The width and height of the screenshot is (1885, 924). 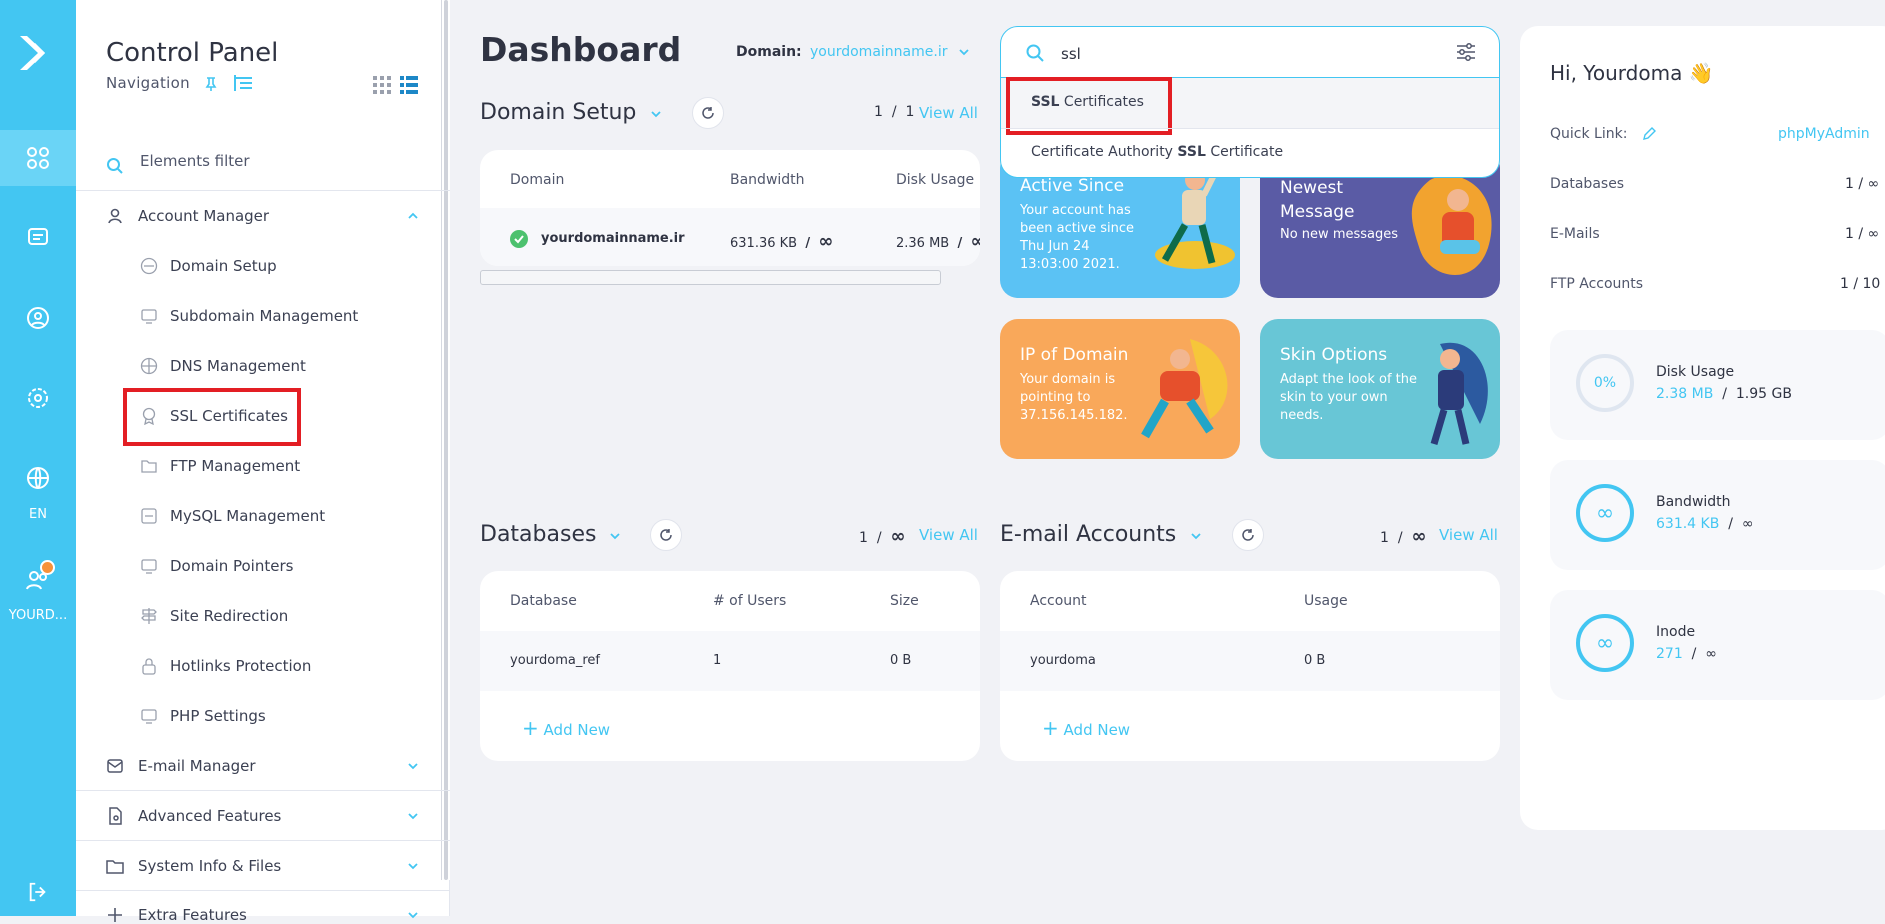 I want to click on monitor-icon, so click(x=149, y=316).